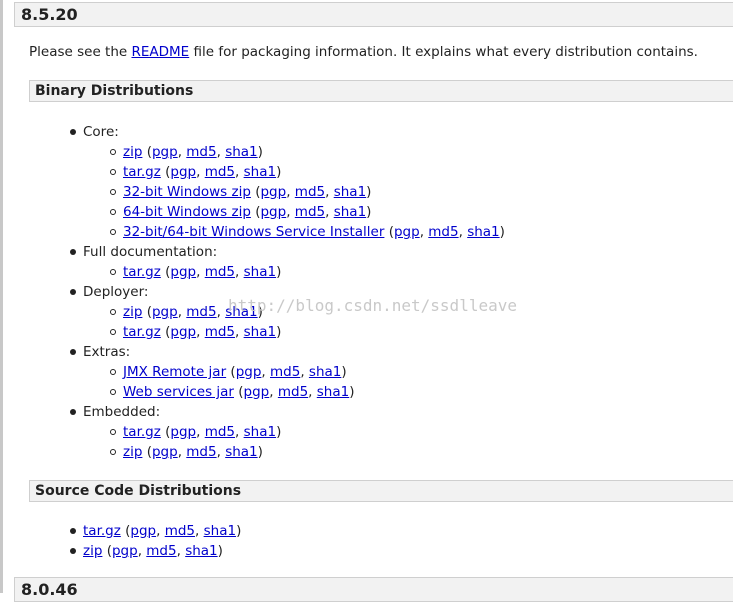 This screenshot has width=733, height=602. I want to click on group-embedded: Embedded:, so click(121, 412).